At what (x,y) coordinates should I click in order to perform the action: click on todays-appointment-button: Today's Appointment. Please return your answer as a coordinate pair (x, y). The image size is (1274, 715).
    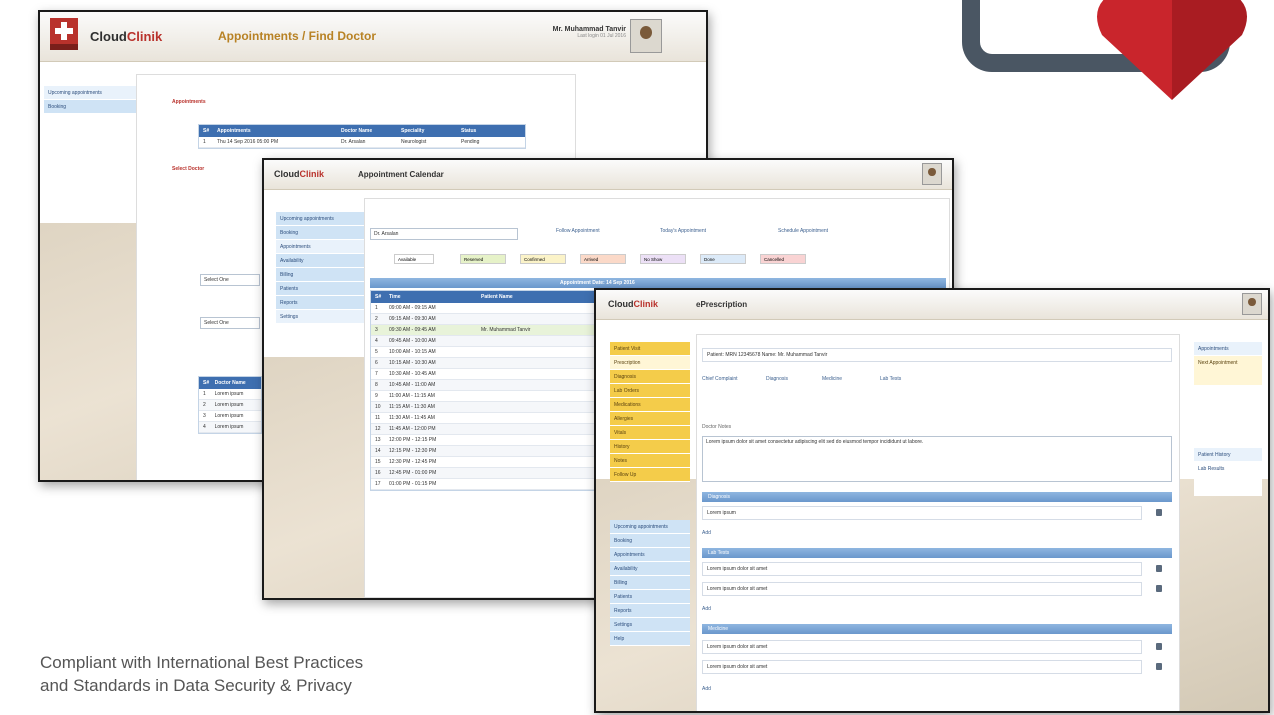
    Looking at the image, I should click on (683, 231).